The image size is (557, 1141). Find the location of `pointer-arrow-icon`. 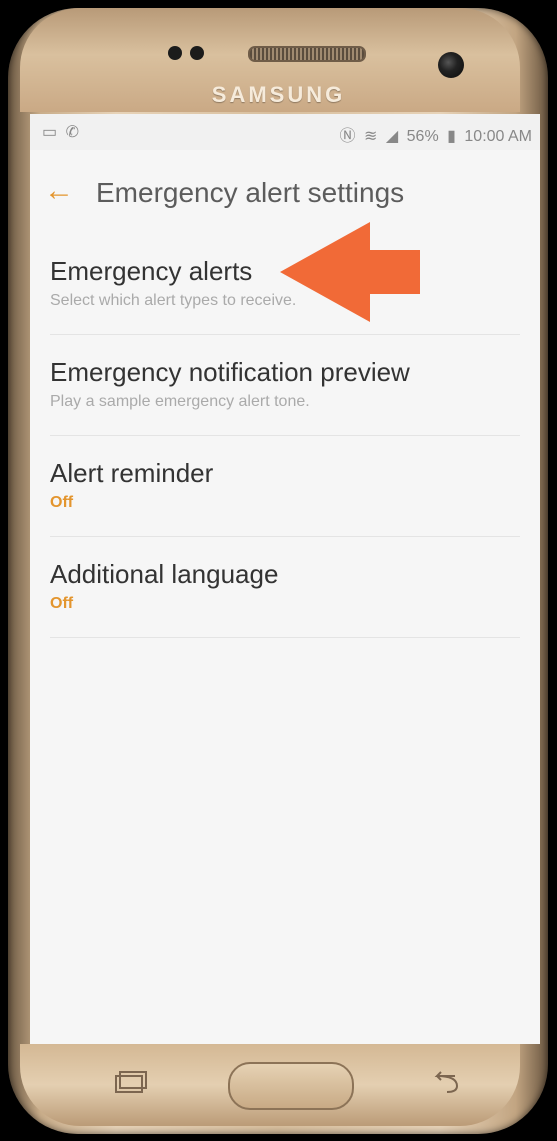

pointer-arrow-icon is located at coordinates (350, 272).